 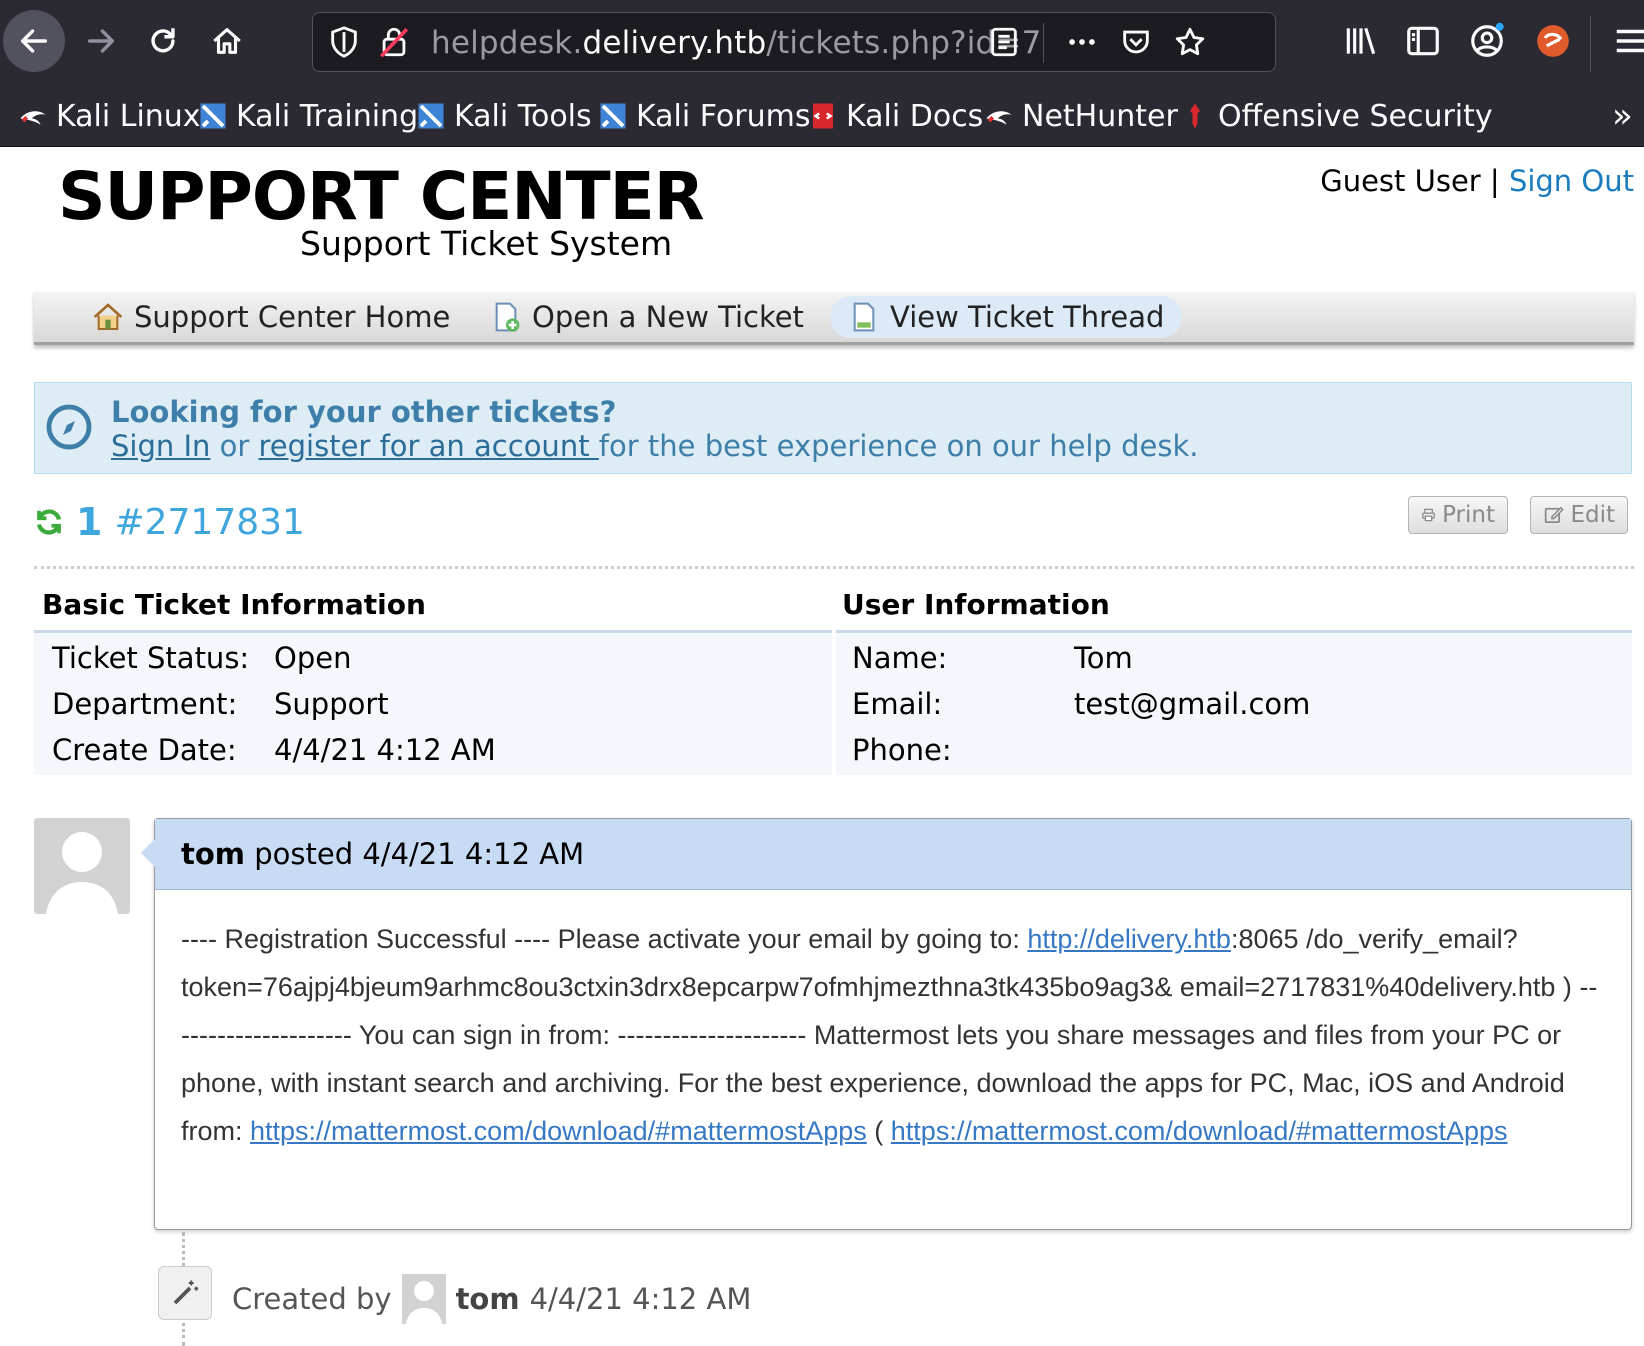 I want to click on house-icon, so click(x=108, y=316).